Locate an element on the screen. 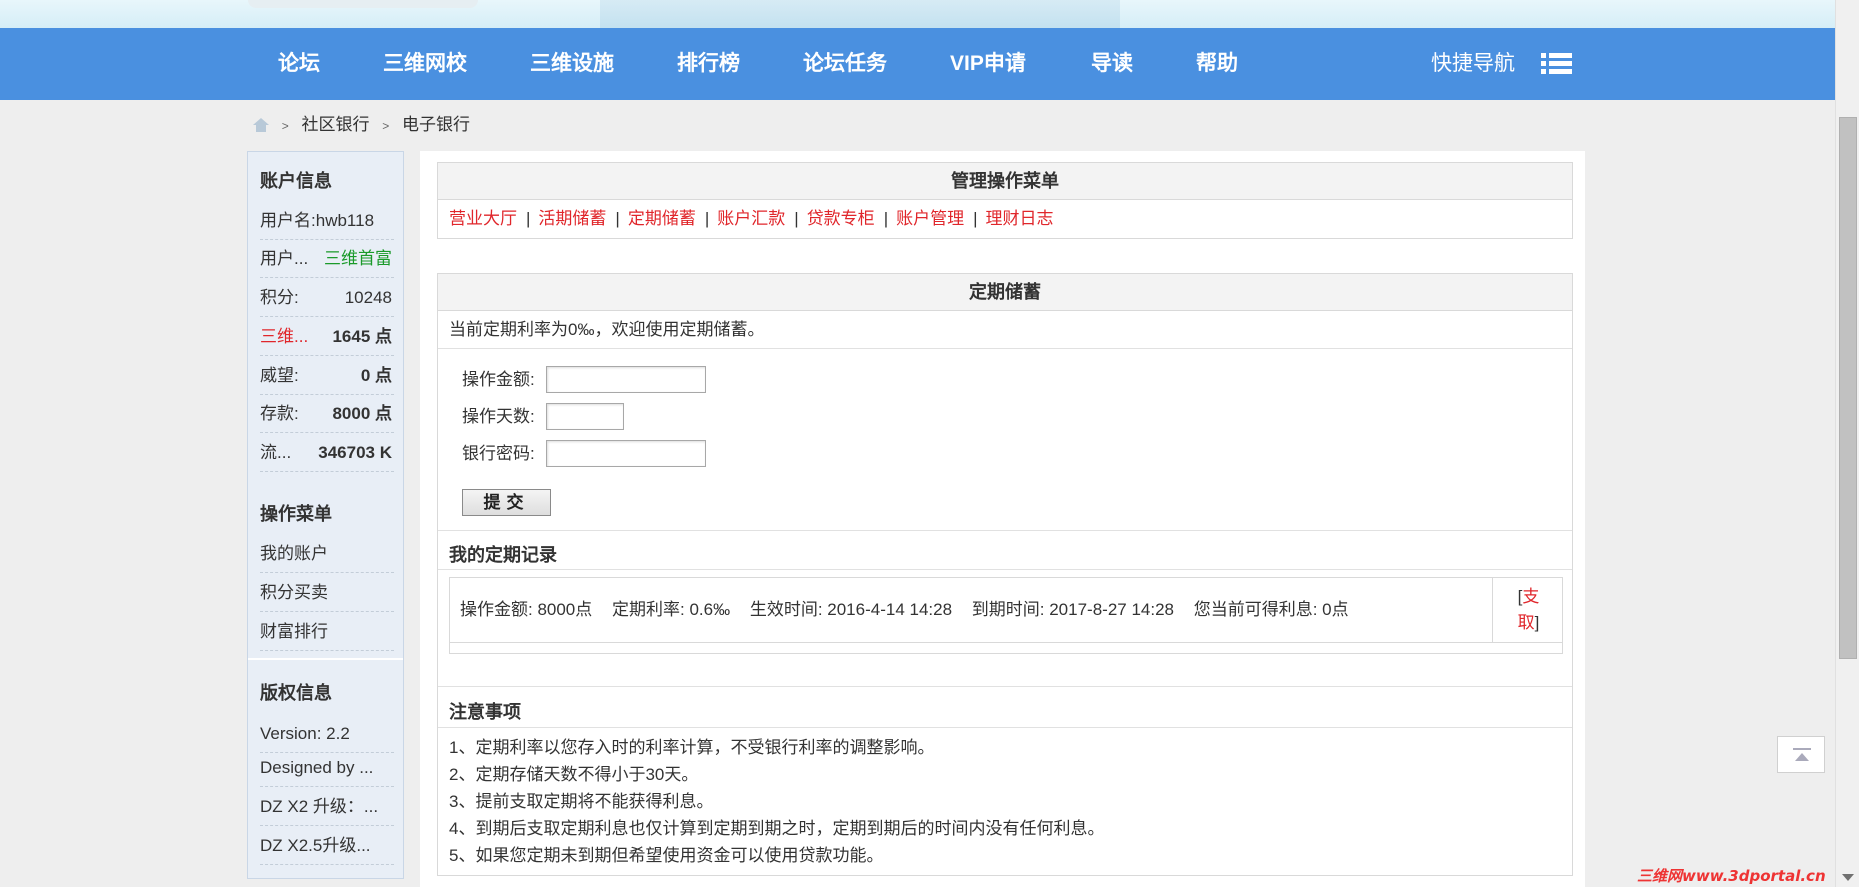  record-rate: 定期利率: 0.6‰ is located at coordinates (671, 609).